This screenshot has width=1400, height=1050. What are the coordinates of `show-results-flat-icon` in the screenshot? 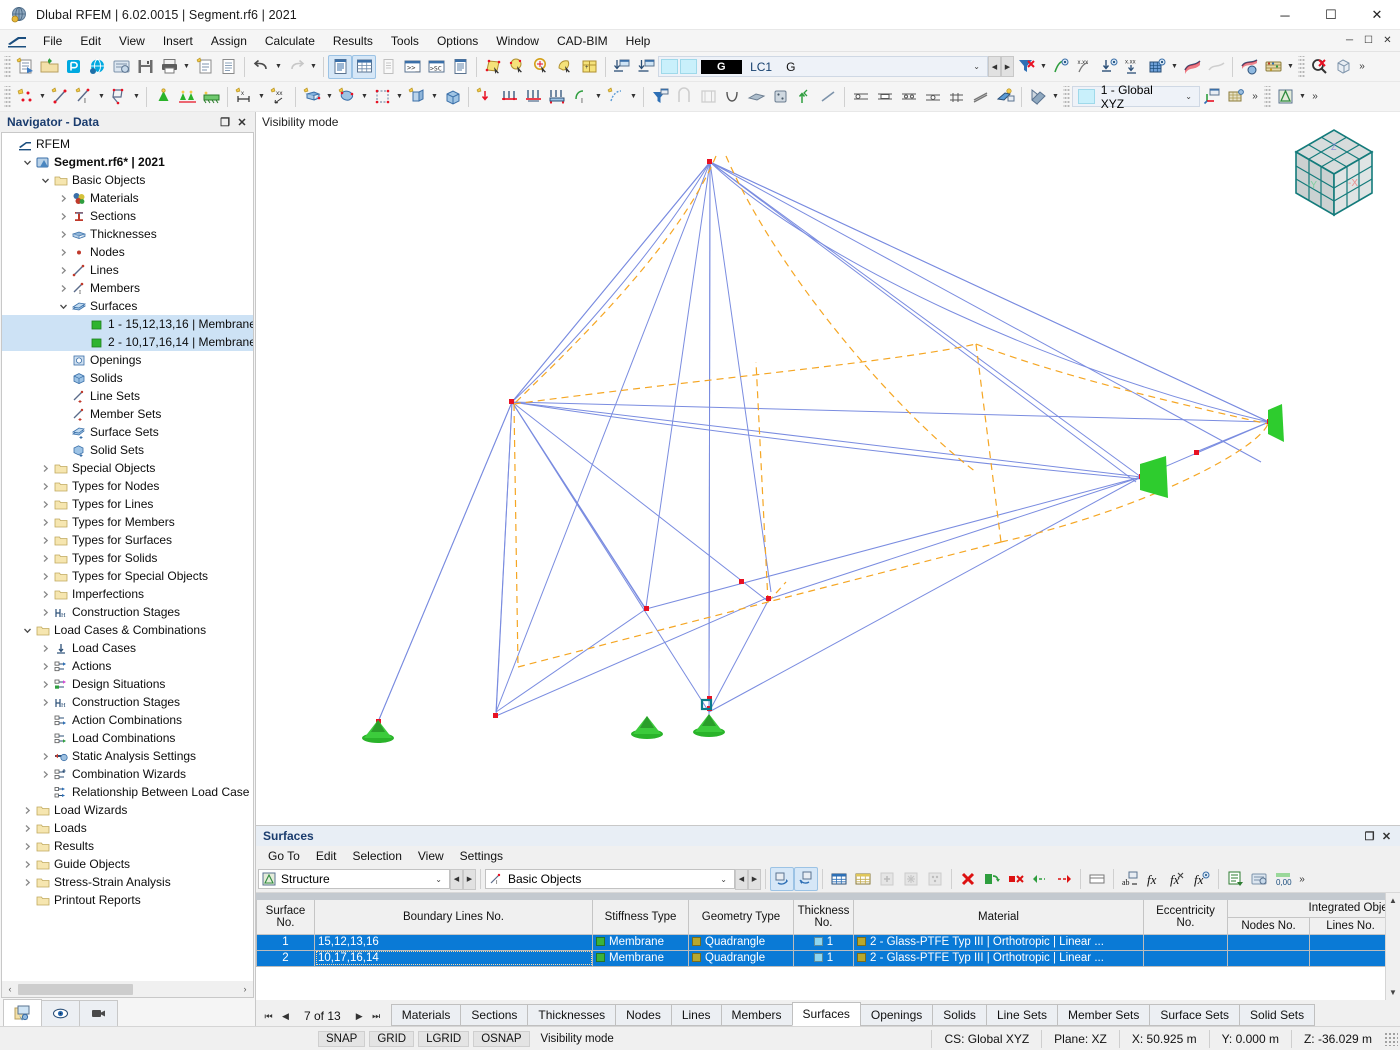 It's located at (1216, 67).